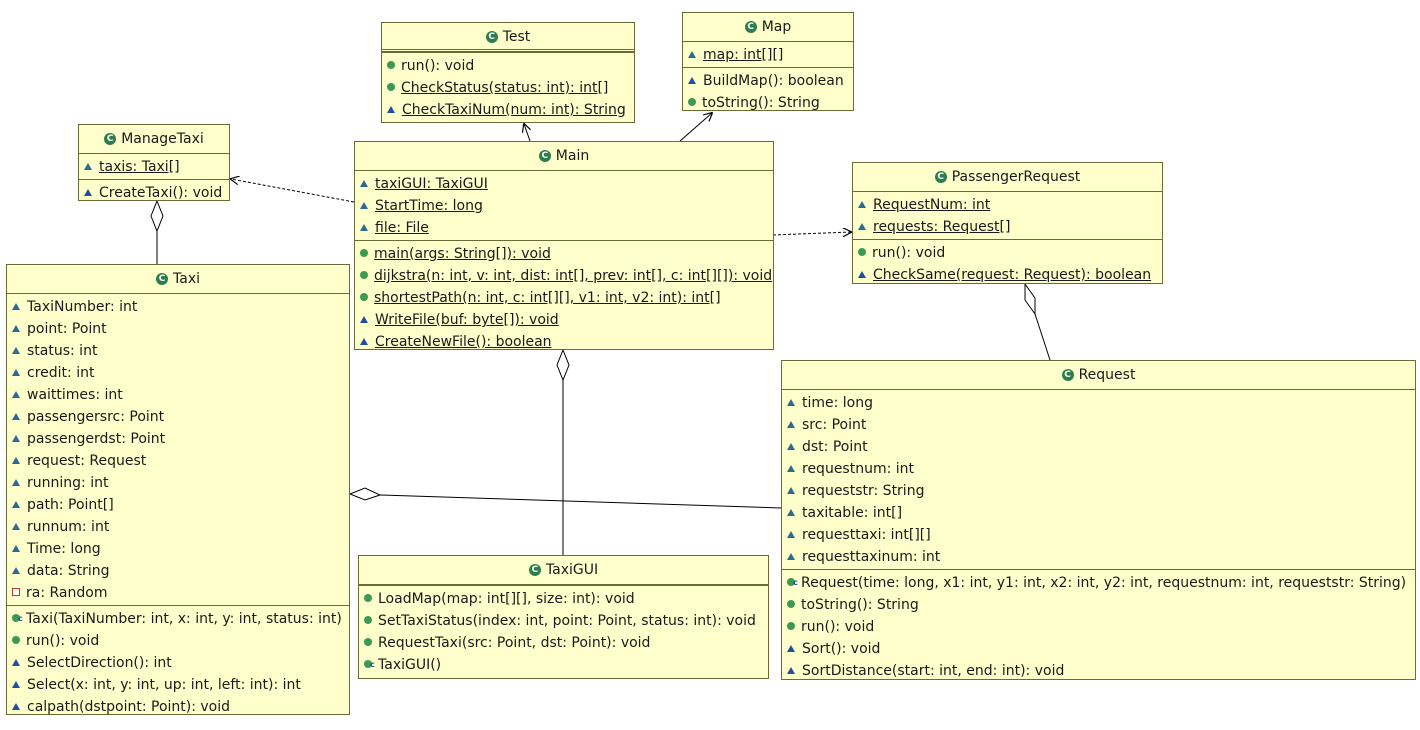  I want to click on class-operation: main(args: String[]): void, so click(564, 254).